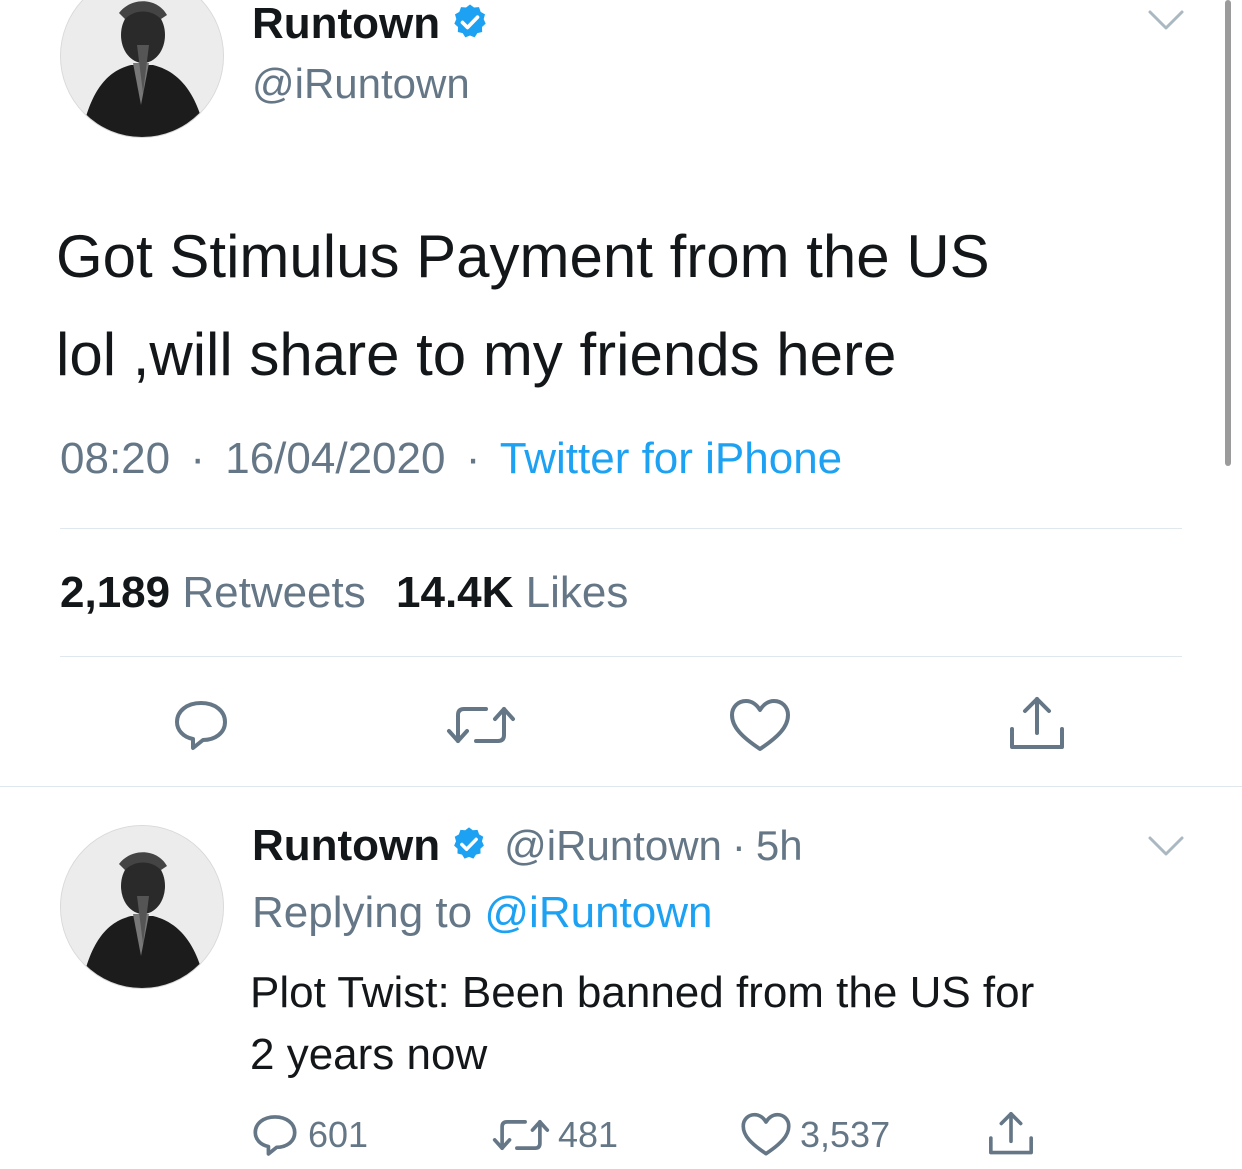  Describe the element at coordinates (845, 1134) in the screenshot. I see `like-count: 3,537` at that location.